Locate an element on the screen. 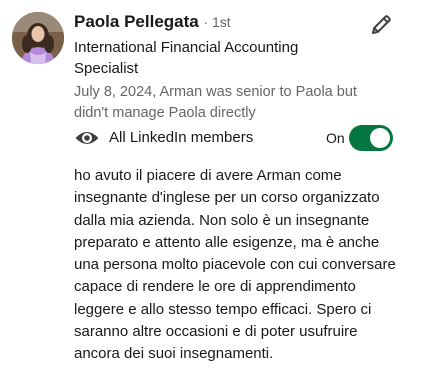 The image size is (421, 372). connection-degree: · 1st is located at coordinates (217, 22).